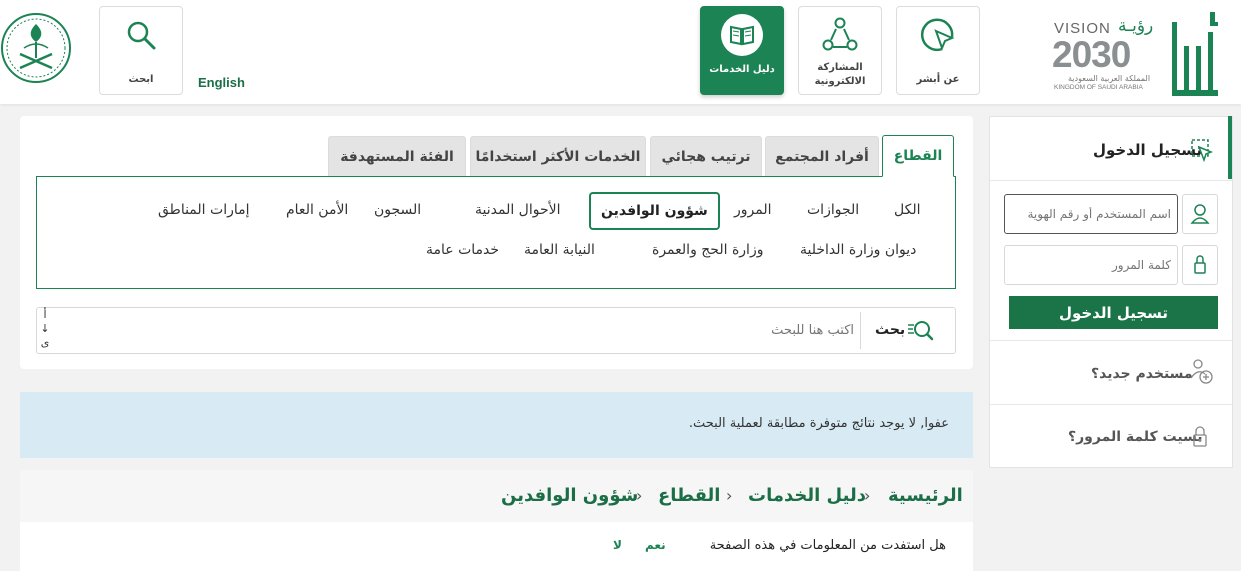  What do you see at coordinates (45, 314) in the screenshot?
I see `sort-char-start: أ` at bounding box center [45, 314].